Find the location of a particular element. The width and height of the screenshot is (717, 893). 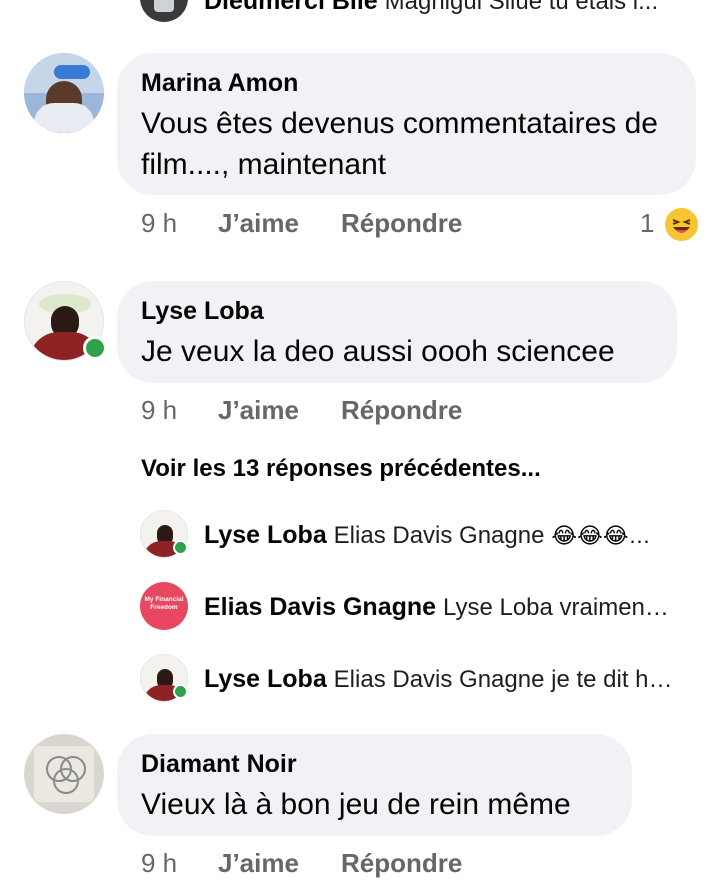

laughing-emoji-icon is located at coordinates (681, 224).